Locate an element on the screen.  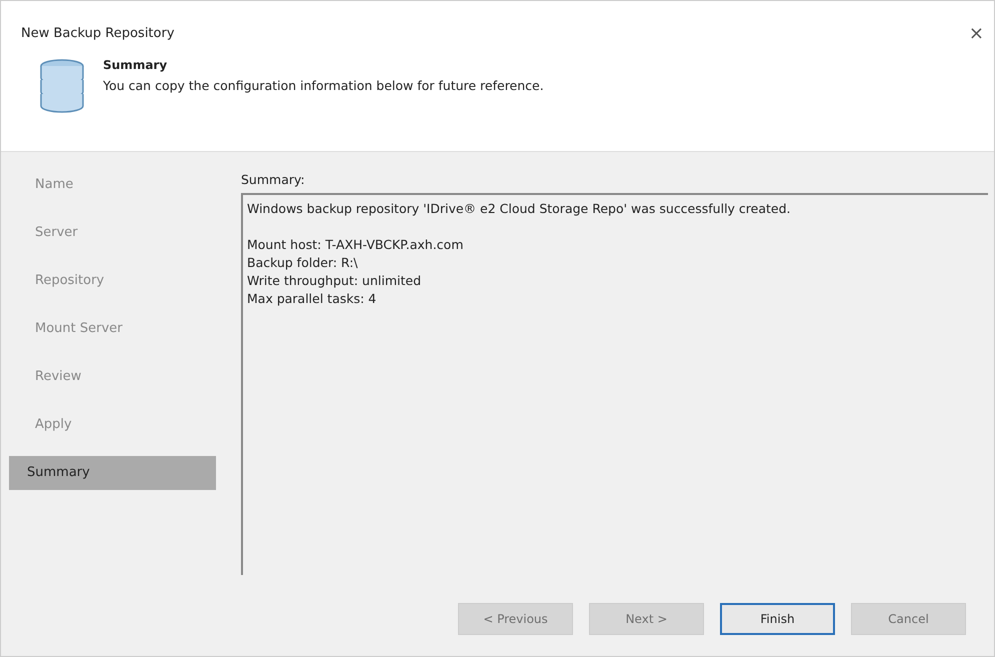
summary-line: Backup folder: R:\ is located at coordinates (303, 263).